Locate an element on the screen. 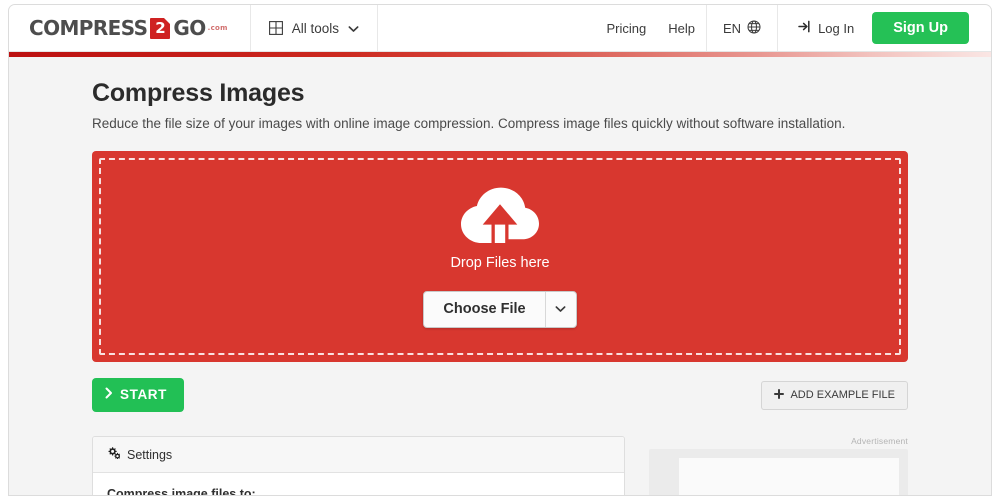 Image resolution: width=1000 pixels, height=500 pixels. action-row: START ADD EXAMPLE FILE is located at coordinates (500, 395).